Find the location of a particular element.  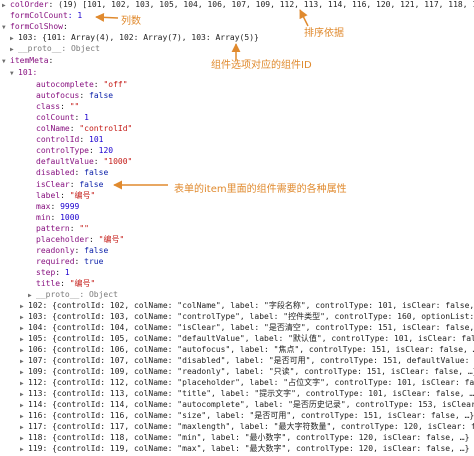

annotation-item-props: 表单的item里面的组件需要的各种属性 is located at coordinates (260, 189).